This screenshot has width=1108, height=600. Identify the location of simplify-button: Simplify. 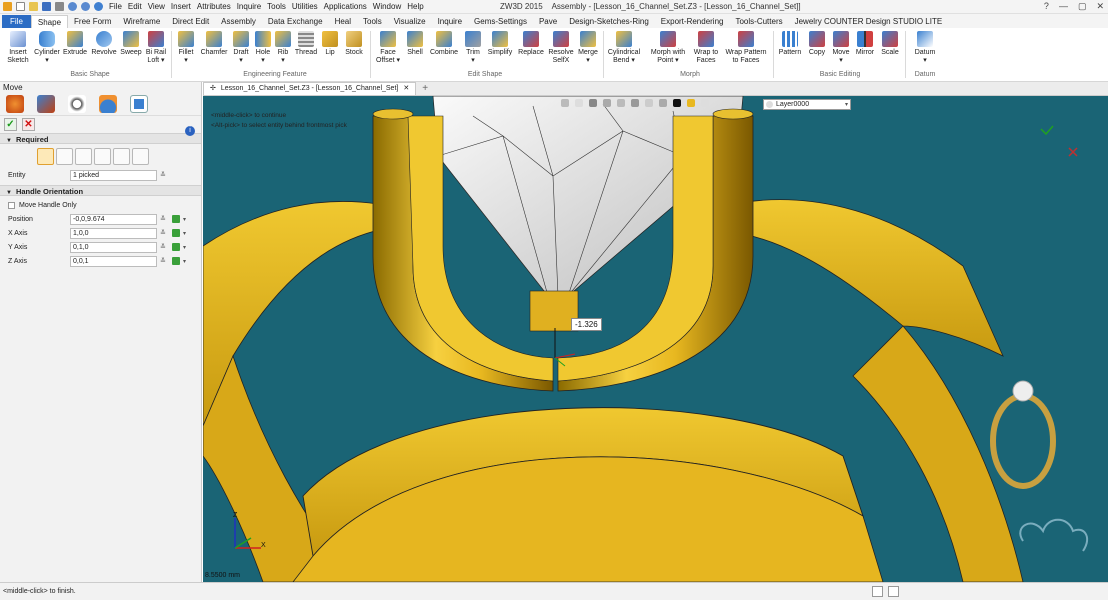
(500, 44).